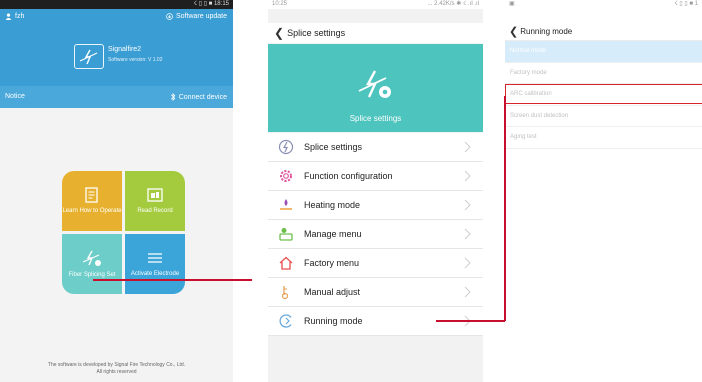 Image resolution: width=702 pixels, height=382 pixels. Describe the element at coordinates (333, 321) in the screenshot. I see `menu-item-label: Running mode` at that location.